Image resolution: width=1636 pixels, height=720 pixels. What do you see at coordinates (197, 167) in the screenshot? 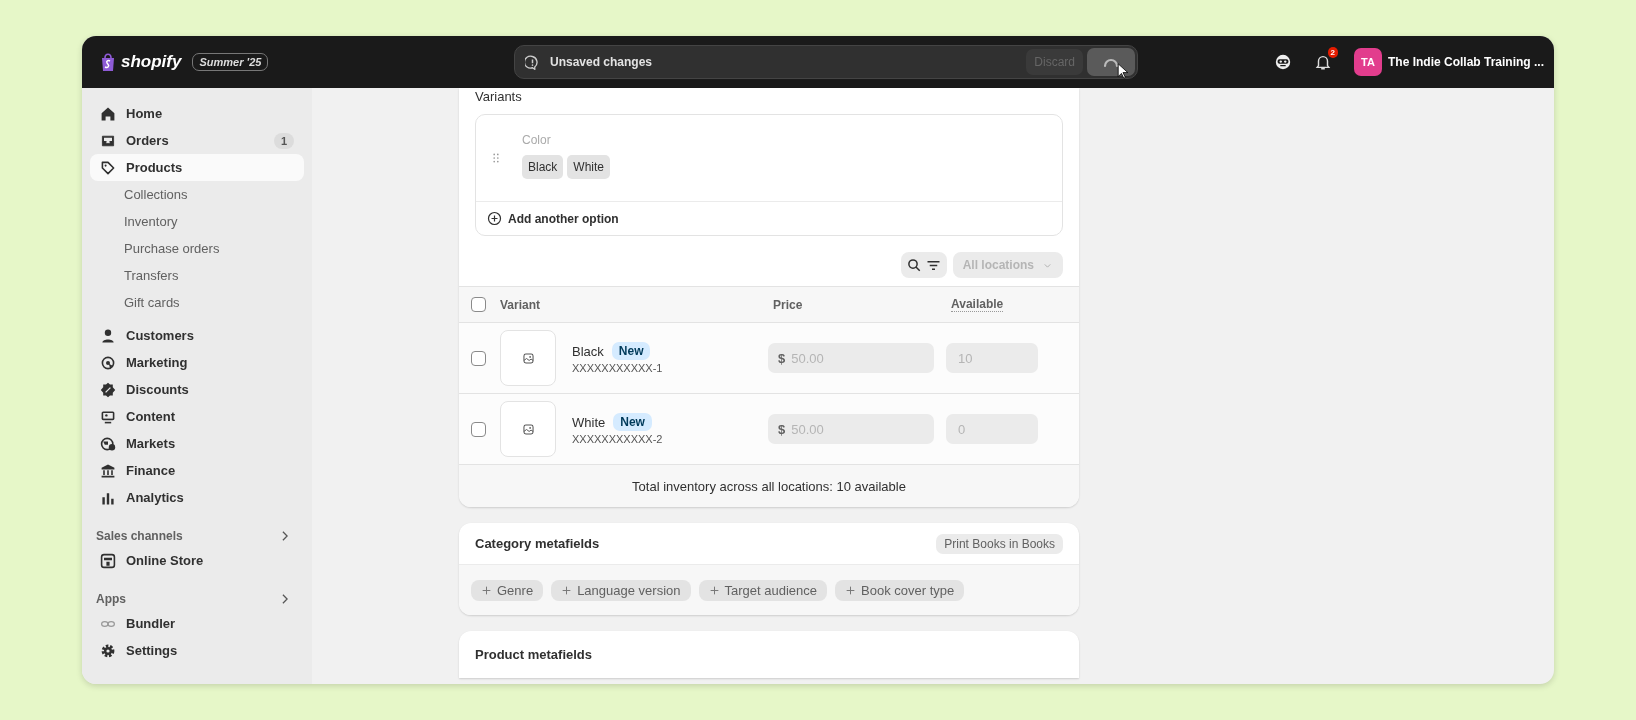
I see `sidebar-item: Products` at bounding box center [197, 167].